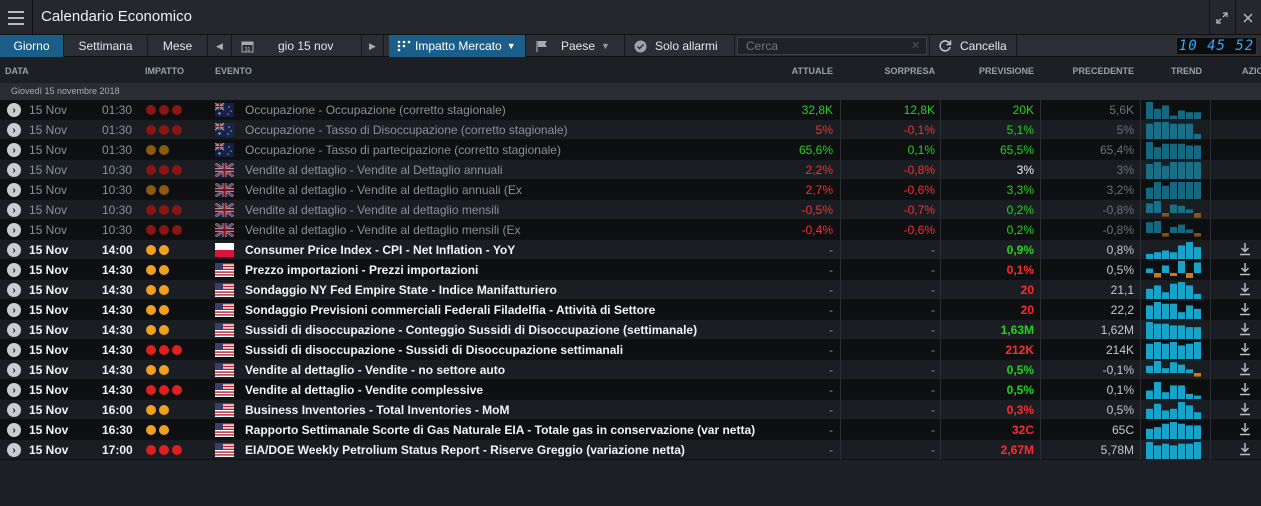 The width and height of the screenshot is (1261, 506). I want to click on country-filter-dropdown: Paese ▼, so click(575, 46).